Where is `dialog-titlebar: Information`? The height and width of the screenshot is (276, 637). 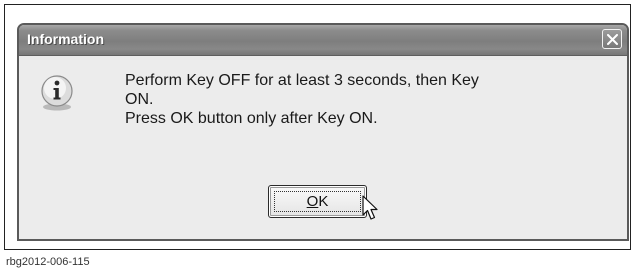
dialog-titlebar: Information is located at coordinates (323, 40).